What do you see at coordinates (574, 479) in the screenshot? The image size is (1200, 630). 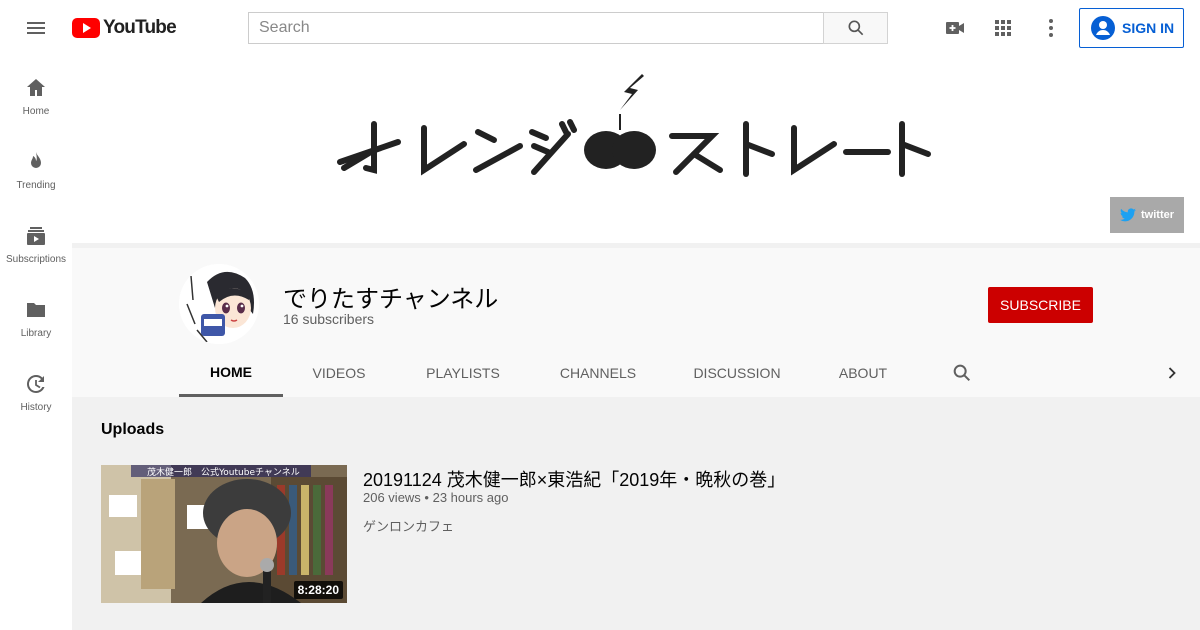 I see `video-title: 20191124 茂木健一郎×東浩紀「2019年・晩秋の巻」` at bounding box center [574, 479].